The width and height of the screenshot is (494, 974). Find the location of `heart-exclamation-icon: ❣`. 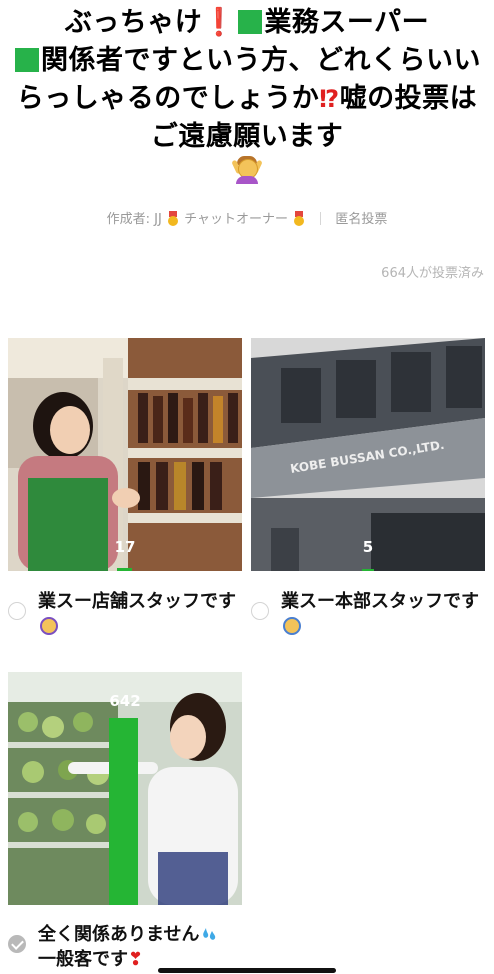

heart-exclamation-icon: ❣ is located at coordinates (136, 959).